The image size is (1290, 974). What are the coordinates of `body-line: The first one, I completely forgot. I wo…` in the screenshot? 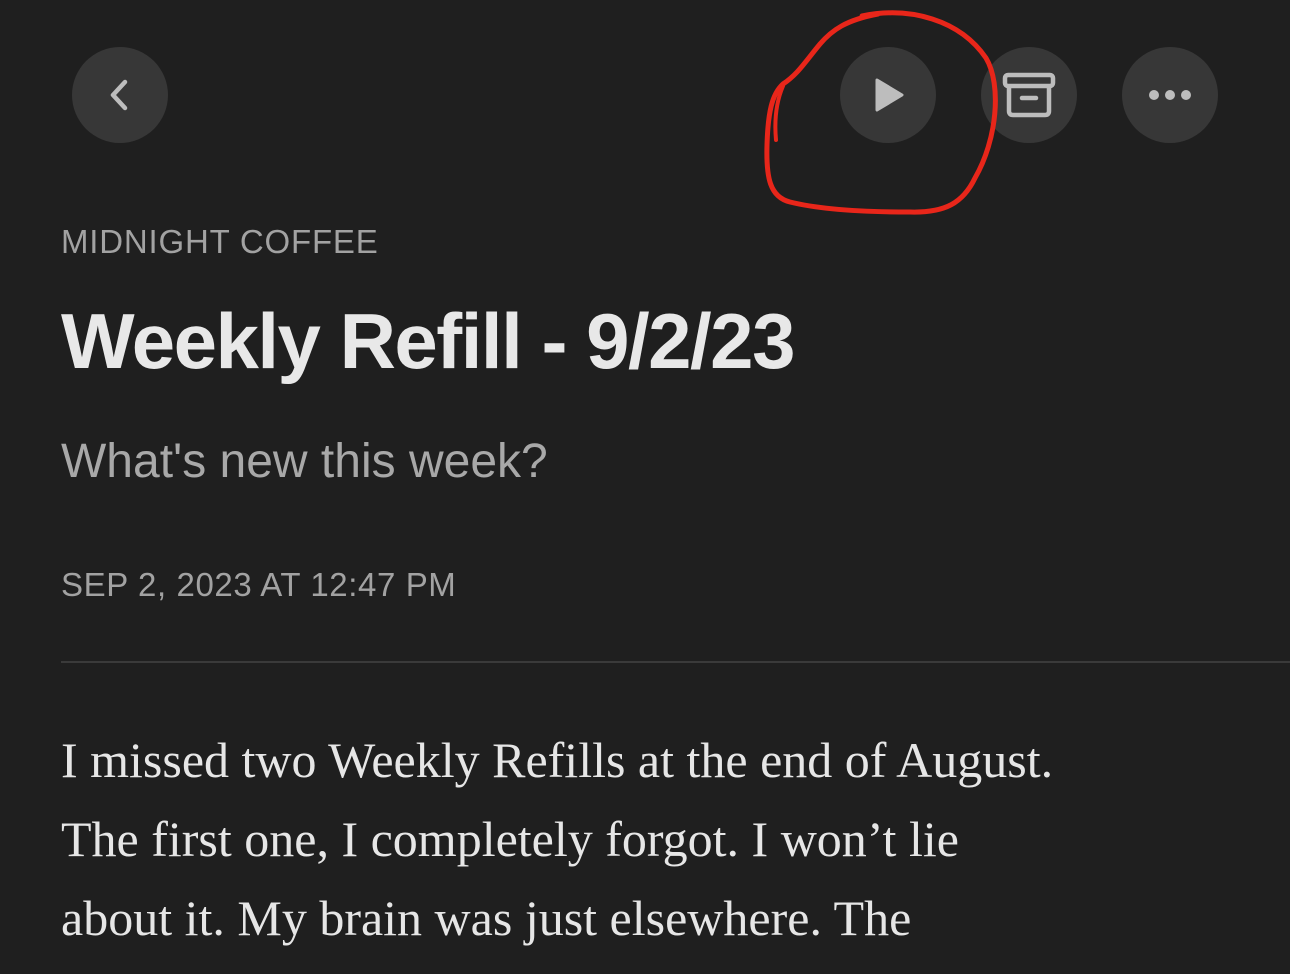 It's located at (510, 839).